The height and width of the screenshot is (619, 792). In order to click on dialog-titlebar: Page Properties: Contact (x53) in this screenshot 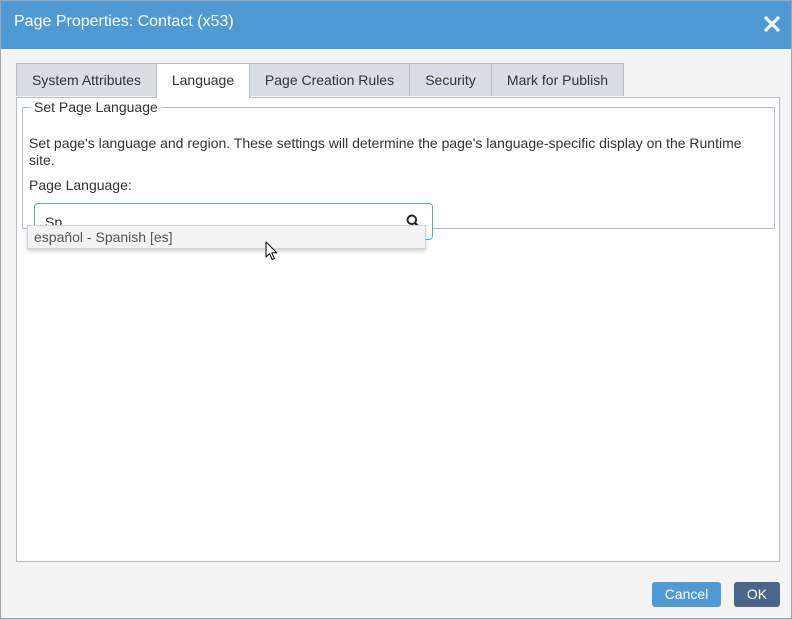, I will do `click(396, 25)`.